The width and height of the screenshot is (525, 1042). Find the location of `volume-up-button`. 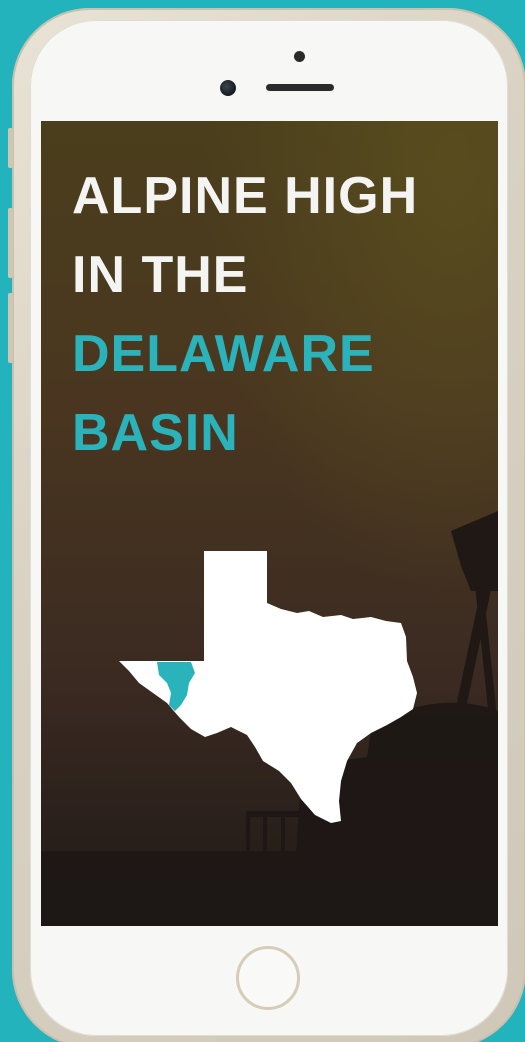

volume-up-button is located at coordinates (10, 243).